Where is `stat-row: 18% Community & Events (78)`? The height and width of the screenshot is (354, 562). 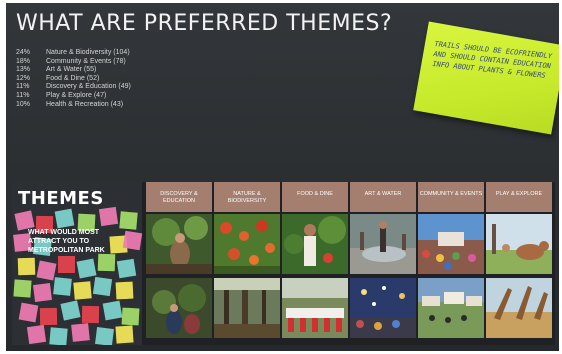 stat-row: 18% Community & Events (78) is located at coordinates (73, 62).